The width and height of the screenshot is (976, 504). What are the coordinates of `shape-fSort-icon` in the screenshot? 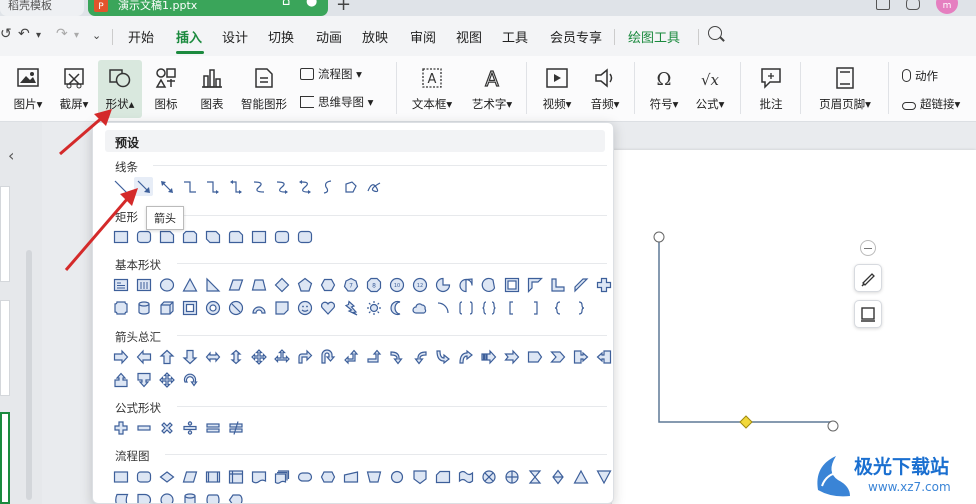 It's located at (557, 476).